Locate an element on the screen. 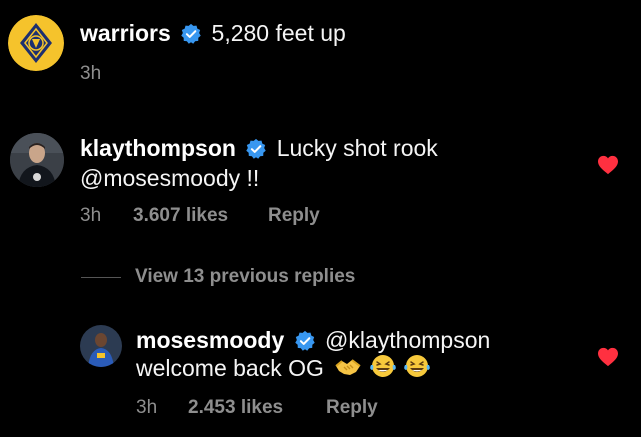  caption-username: warriors is located at coordinates (125, 33).